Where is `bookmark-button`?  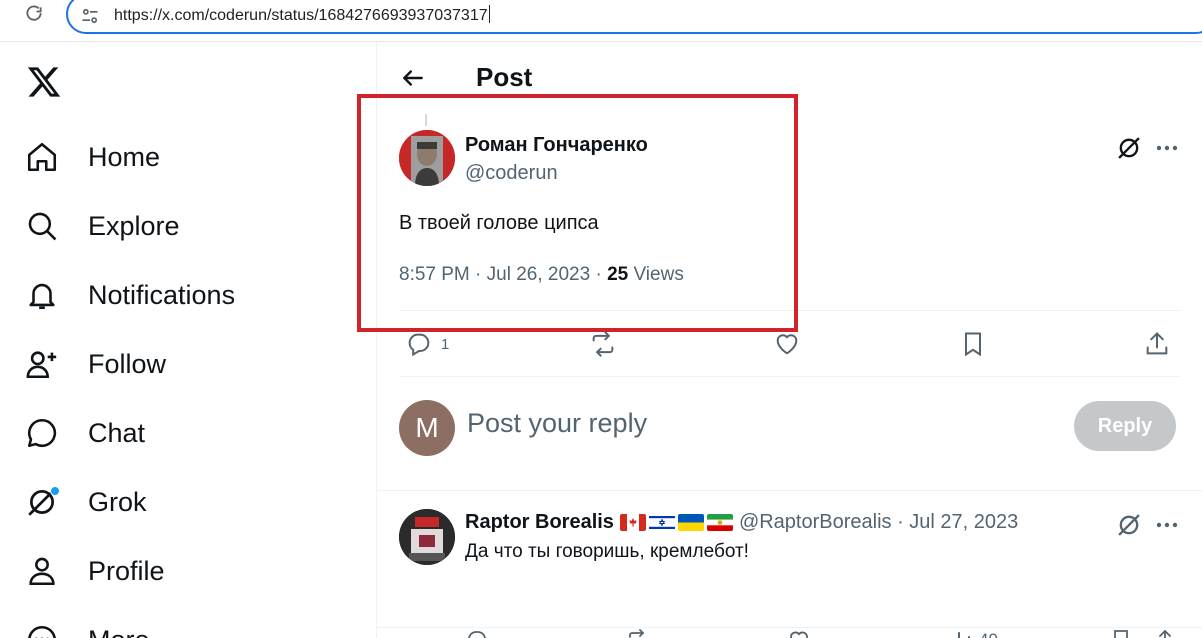 bookmark-button is located at coordinates (973, 344).